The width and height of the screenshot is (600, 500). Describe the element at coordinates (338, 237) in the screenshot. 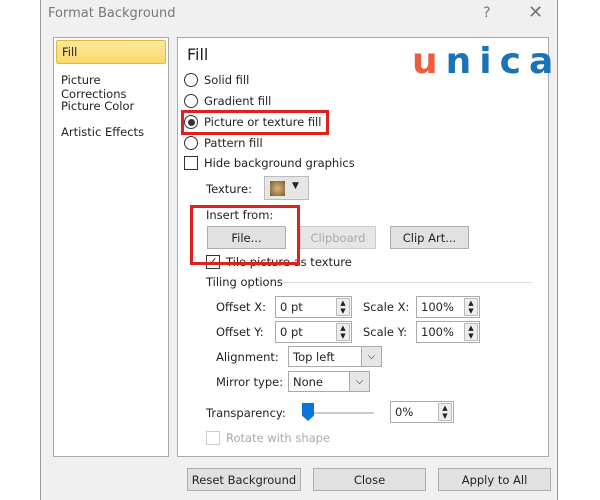

I see `clipboard-button: Clipboard` at that location.